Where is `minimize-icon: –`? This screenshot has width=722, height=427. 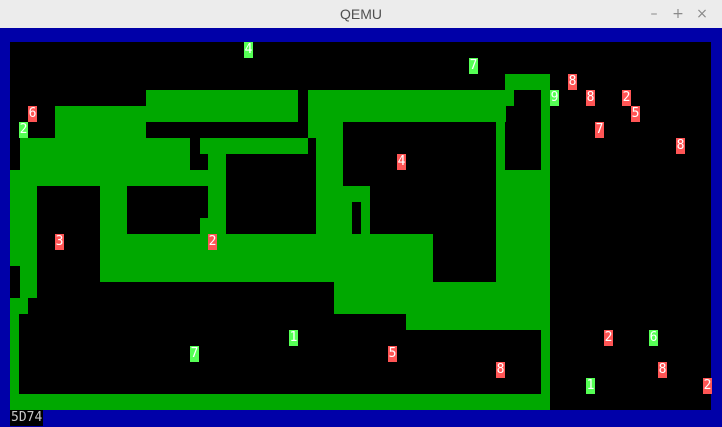
minimize-icon: – is located at coordinates (654, 14).